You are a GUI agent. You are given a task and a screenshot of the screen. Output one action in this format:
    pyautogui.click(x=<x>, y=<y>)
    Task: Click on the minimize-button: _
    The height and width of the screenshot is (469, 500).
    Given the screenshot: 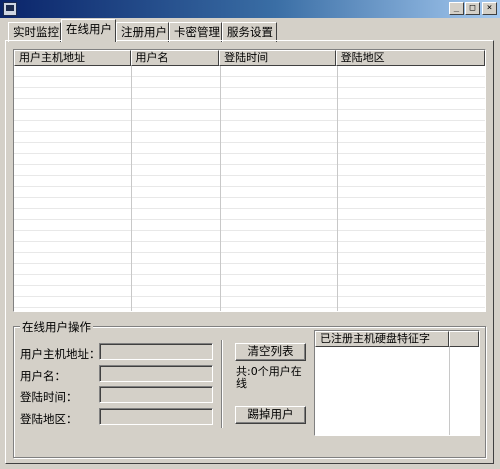 What is the action you would take?
    pyautogui.click(x=456, y=8)
    